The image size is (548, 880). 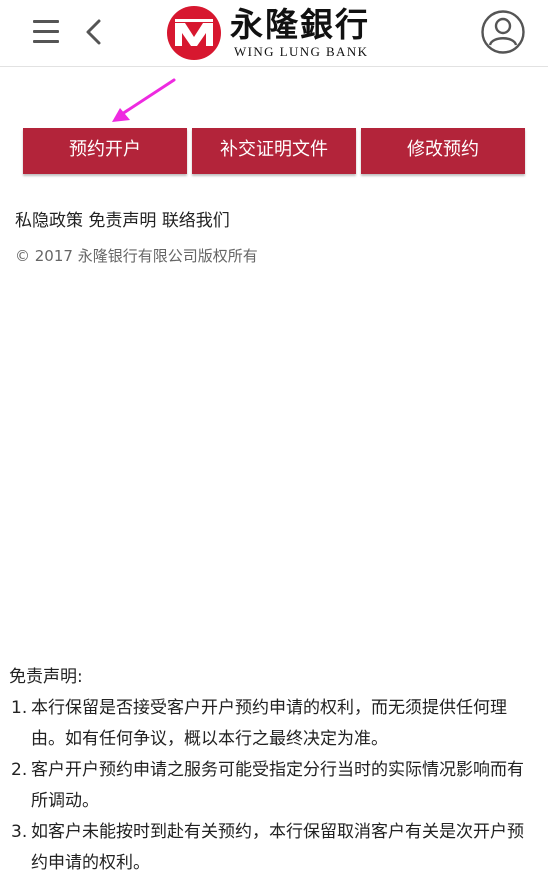 I want to click on disclaimer-item: 2. 客户开户预约申请之服务可能受指定分行当时的实际情况影响而有所调动。, so click(x=274, y=785).